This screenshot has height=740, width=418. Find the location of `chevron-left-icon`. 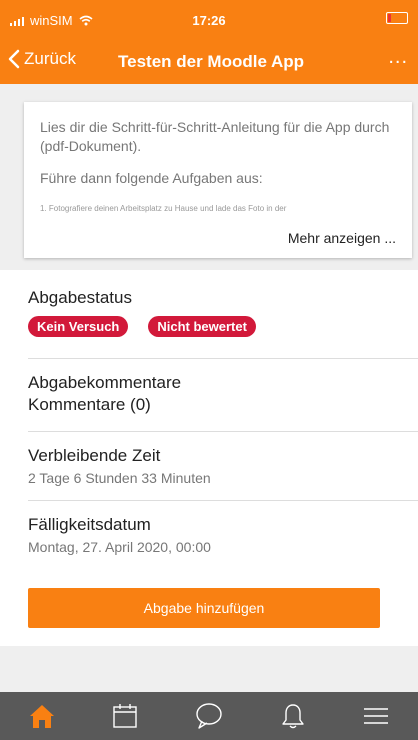

chevron-left-icon is located at coordinates (14, 59).